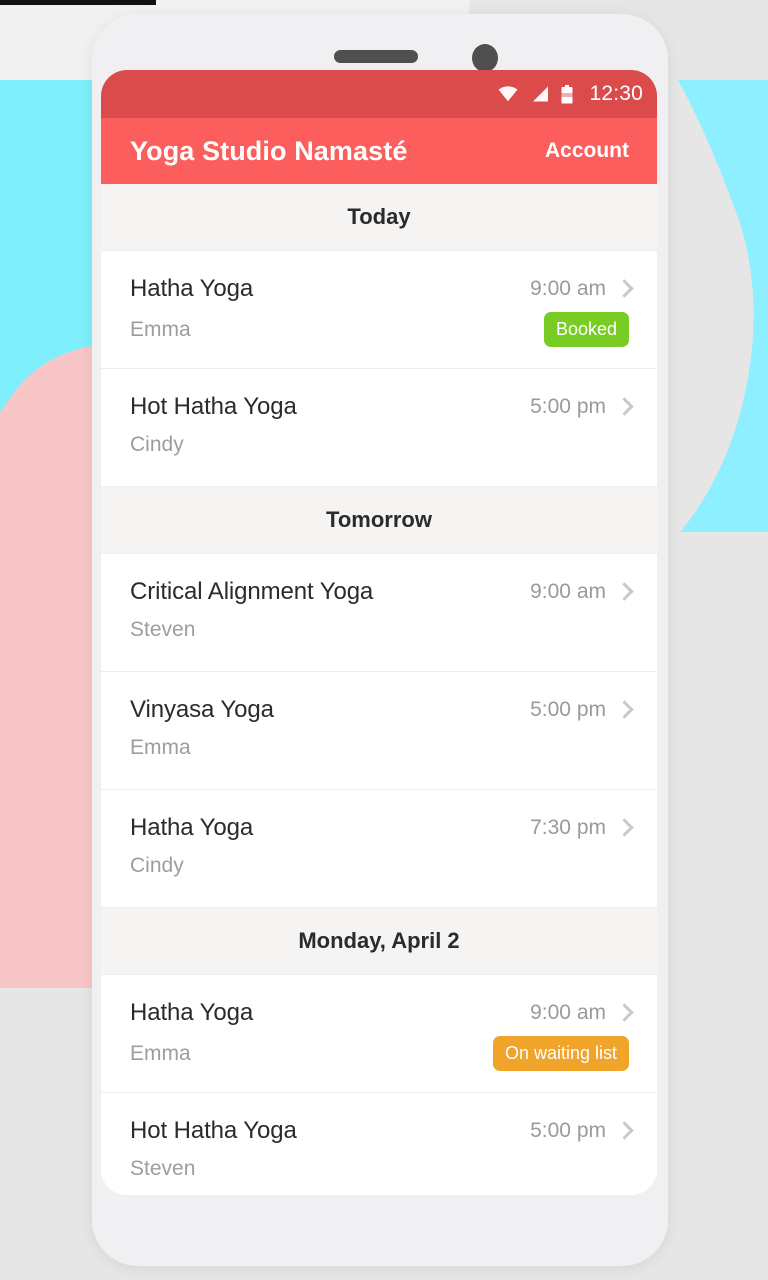 The width and height of the screenshot is (768, 1280). I want to click on account-button: Account, so click(587, 151).